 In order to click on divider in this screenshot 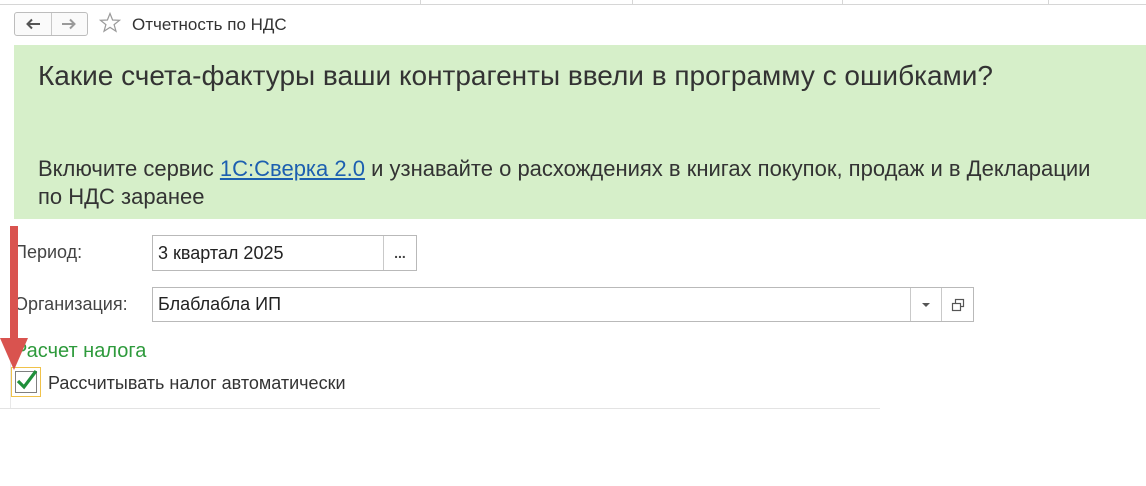, I will do `click(440, 408)`.